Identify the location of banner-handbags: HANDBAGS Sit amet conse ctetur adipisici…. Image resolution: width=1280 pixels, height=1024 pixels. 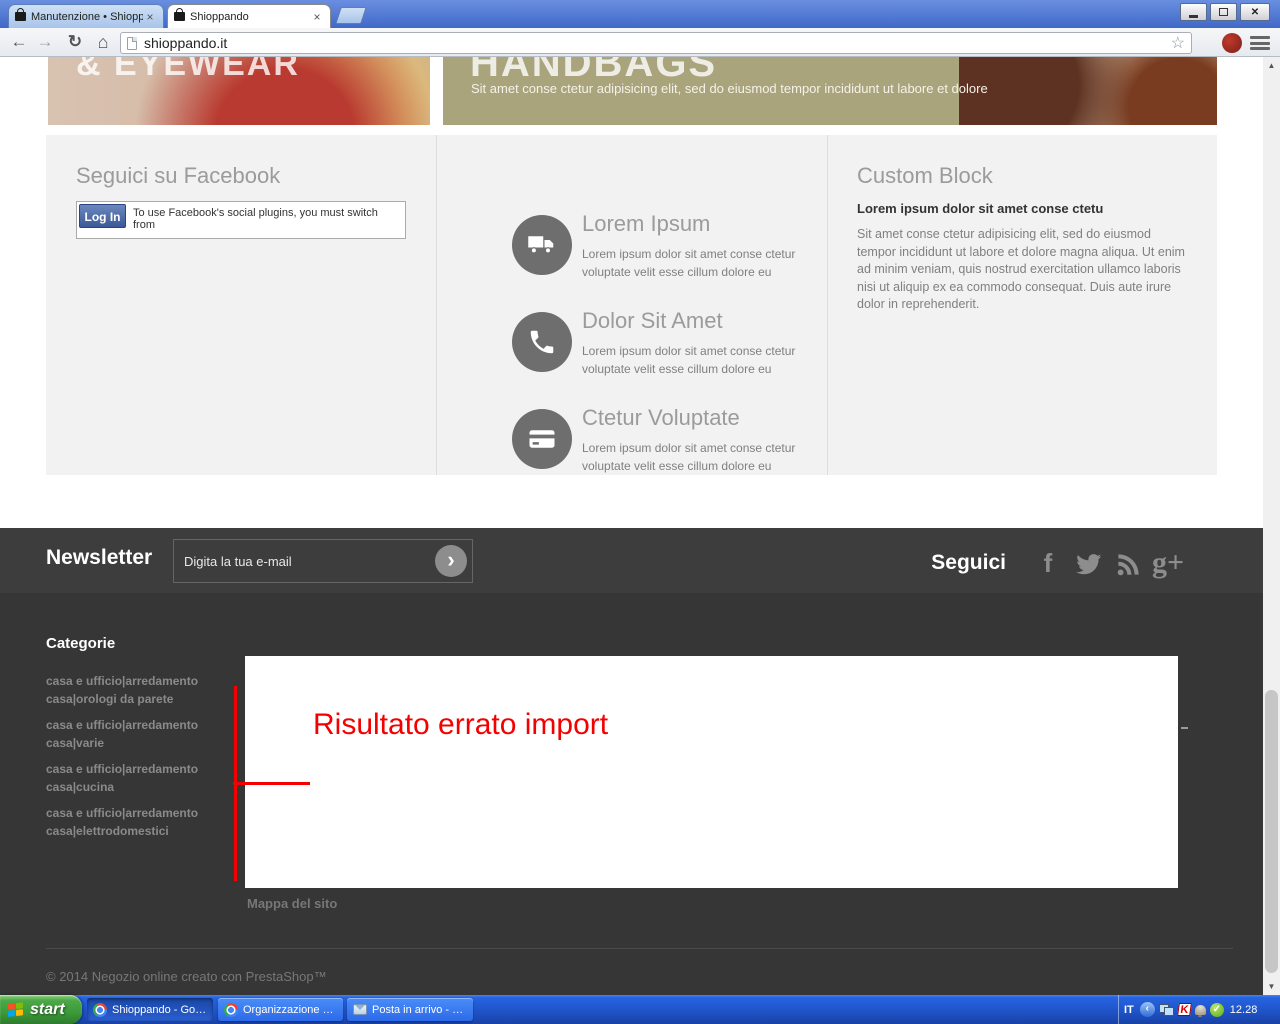
(830, 91).